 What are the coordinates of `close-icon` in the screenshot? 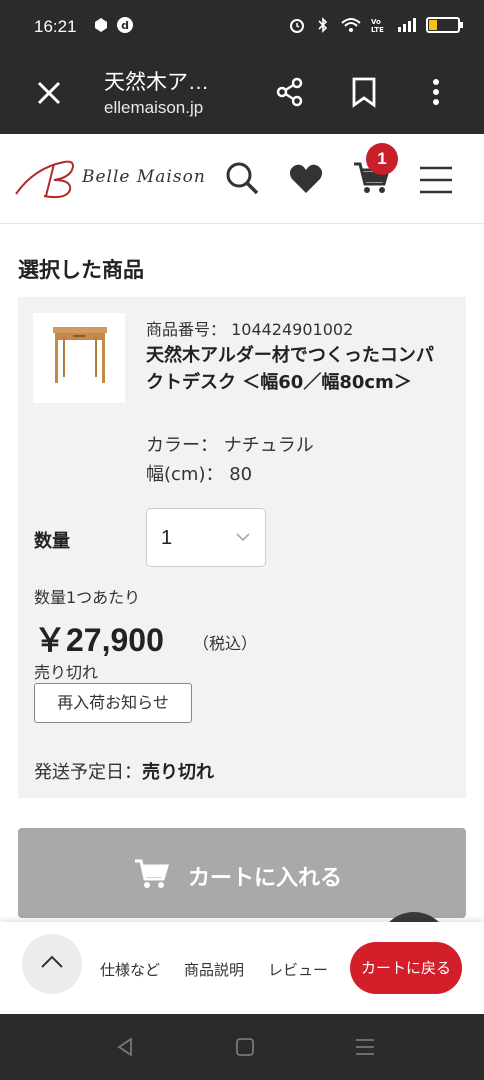 It's located at (49, 93).